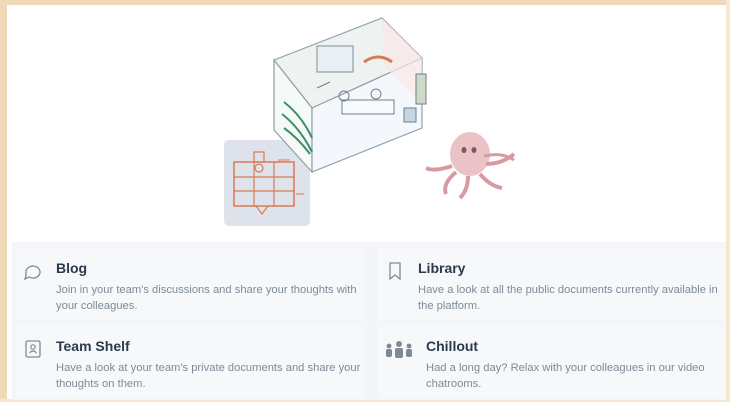  I want to click on chat-bubble-icon, so click(33, 271).